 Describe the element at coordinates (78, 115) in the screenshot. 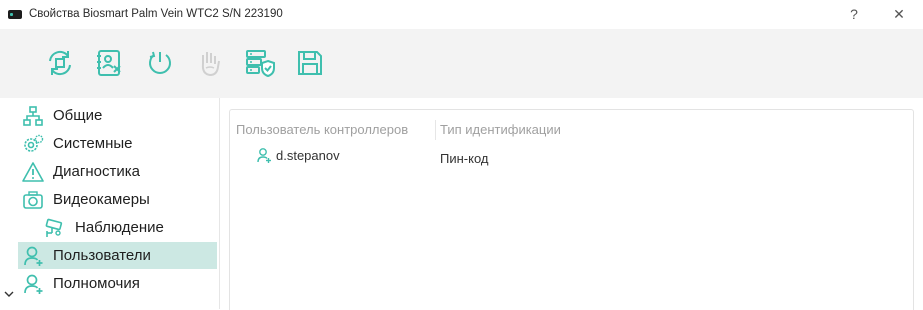

I see `sidebar-item-label: Общие` at that location.